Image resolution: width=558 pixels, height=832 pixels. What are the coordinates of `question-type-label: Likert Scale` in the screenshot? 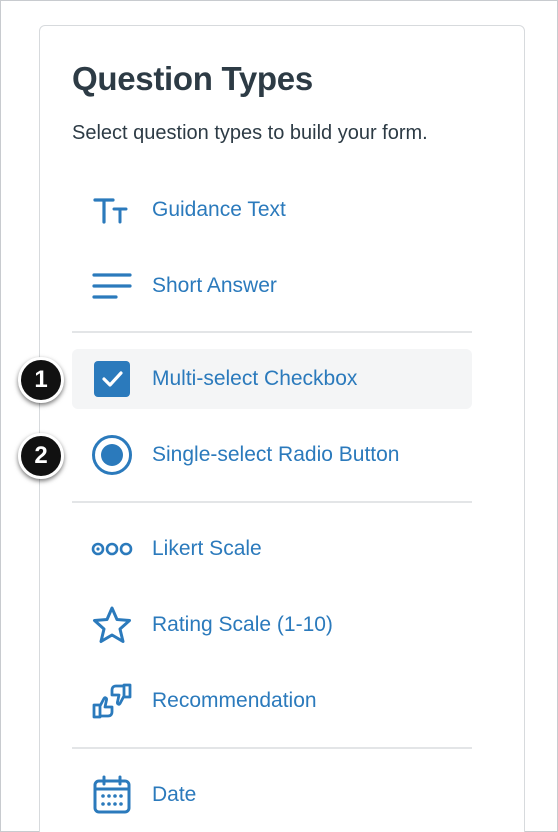 It's located at (207, 548).